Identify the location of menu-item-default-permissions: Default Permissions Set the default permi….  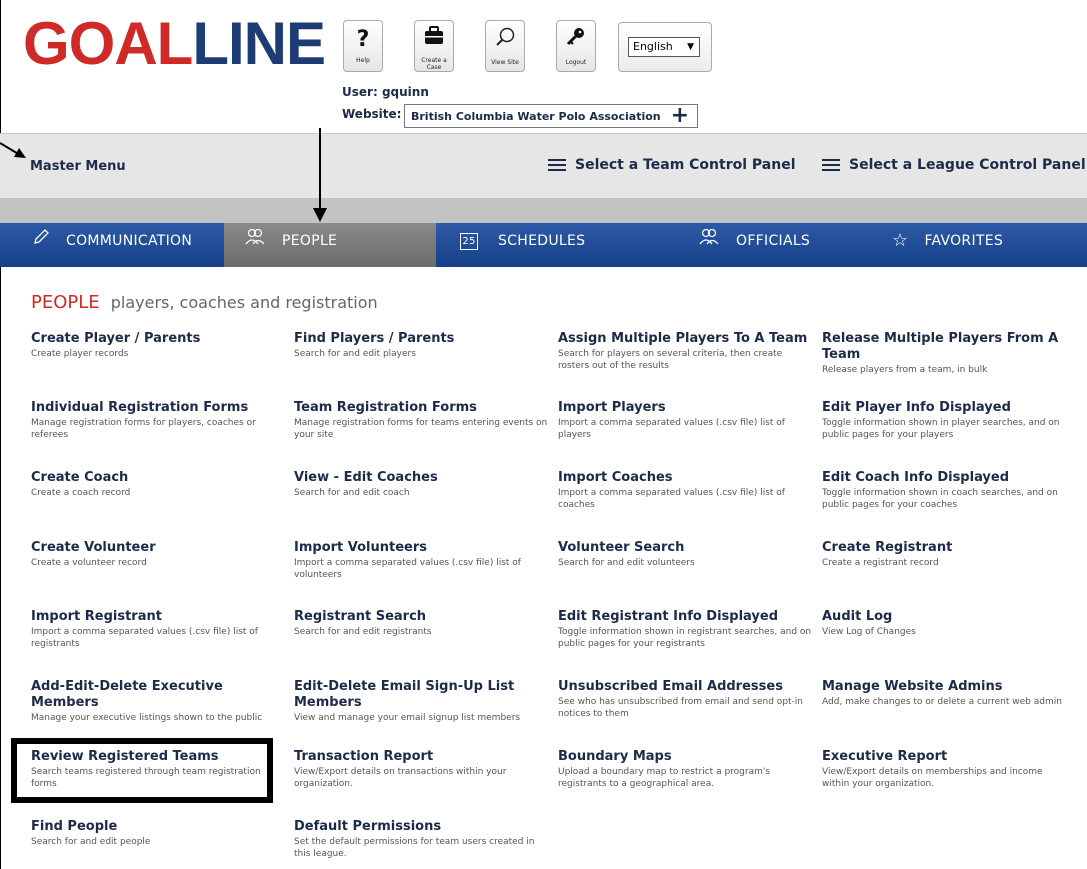
(423, 839).